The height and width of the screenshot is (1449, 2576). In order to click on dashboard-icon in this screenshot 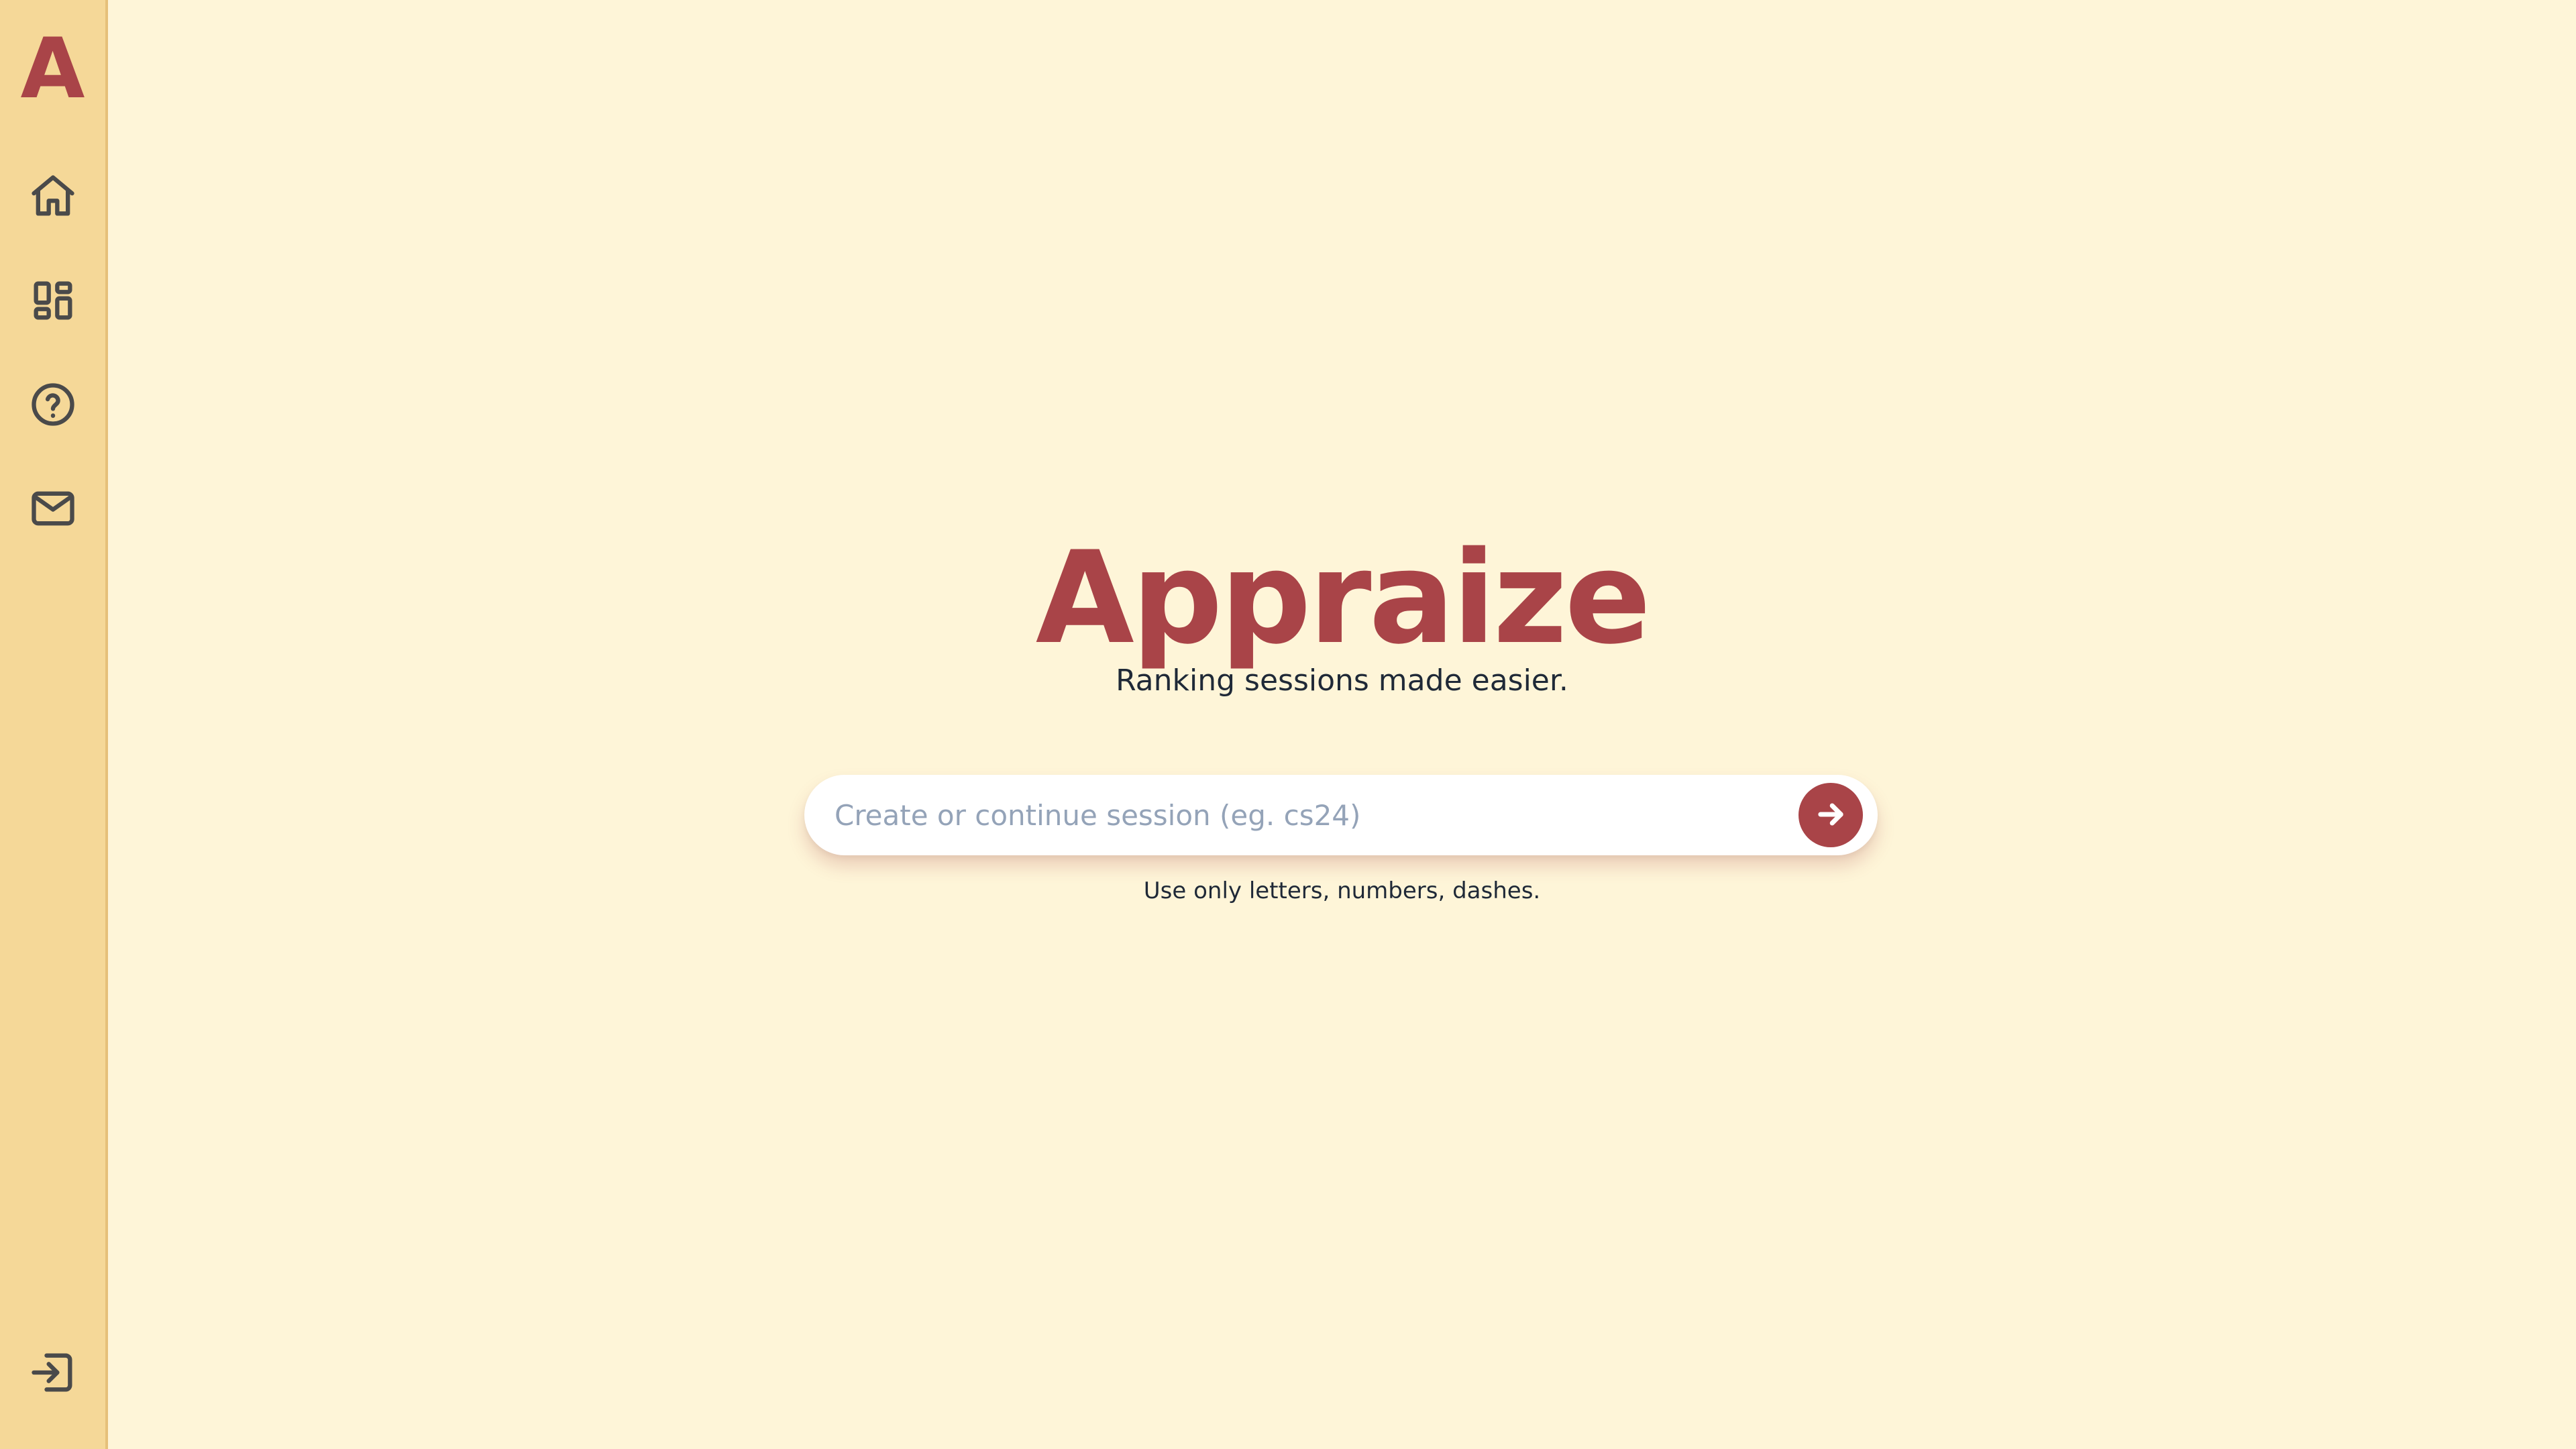, I will do `click(53, 302)`.